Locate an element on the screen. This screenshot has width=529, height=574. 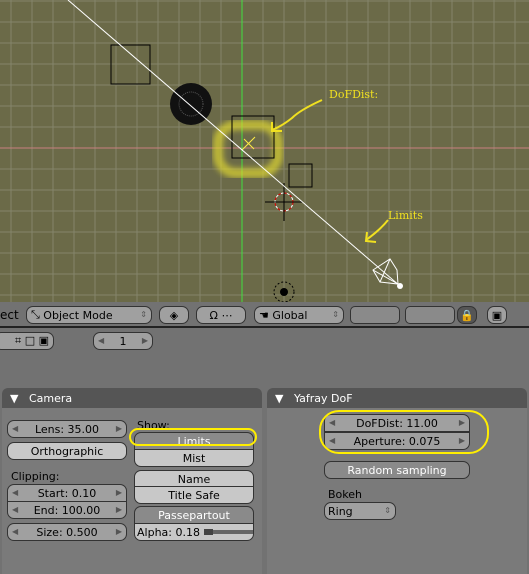
bokeh-select: Ring ⇕ is located at coordinates (360, 511).